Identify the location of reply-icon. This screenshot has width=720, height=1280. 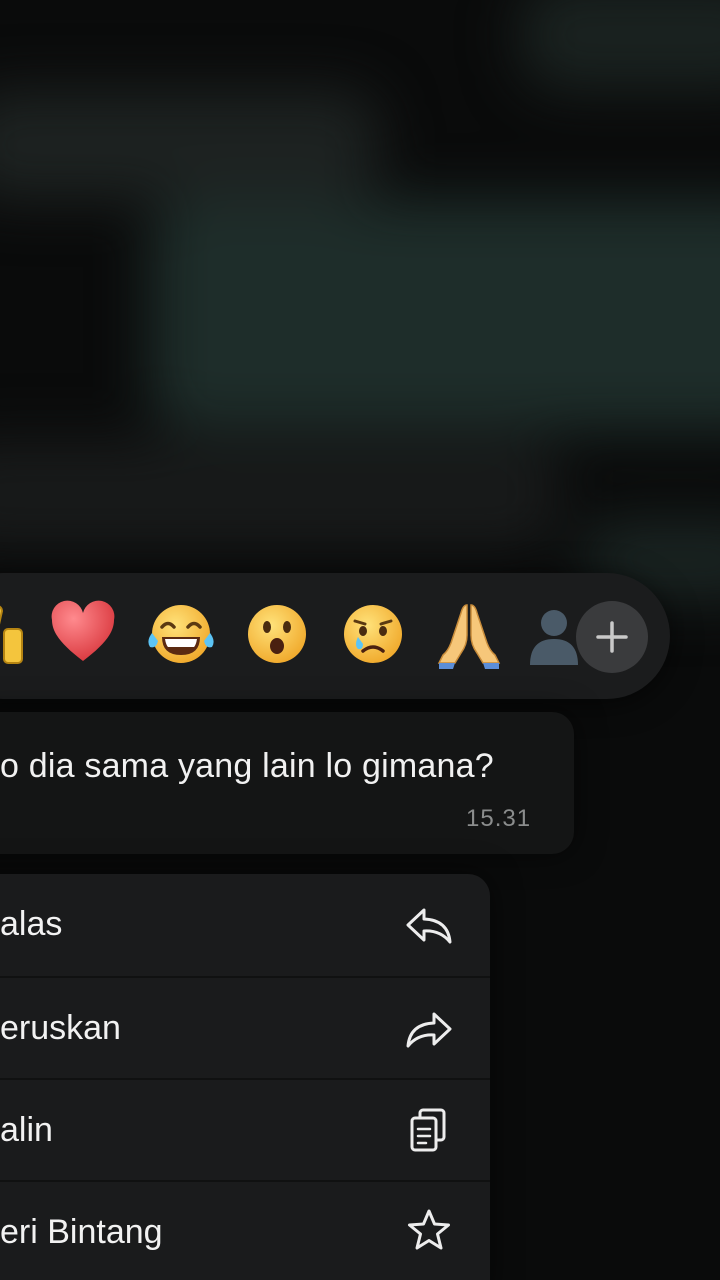
(429, 926).